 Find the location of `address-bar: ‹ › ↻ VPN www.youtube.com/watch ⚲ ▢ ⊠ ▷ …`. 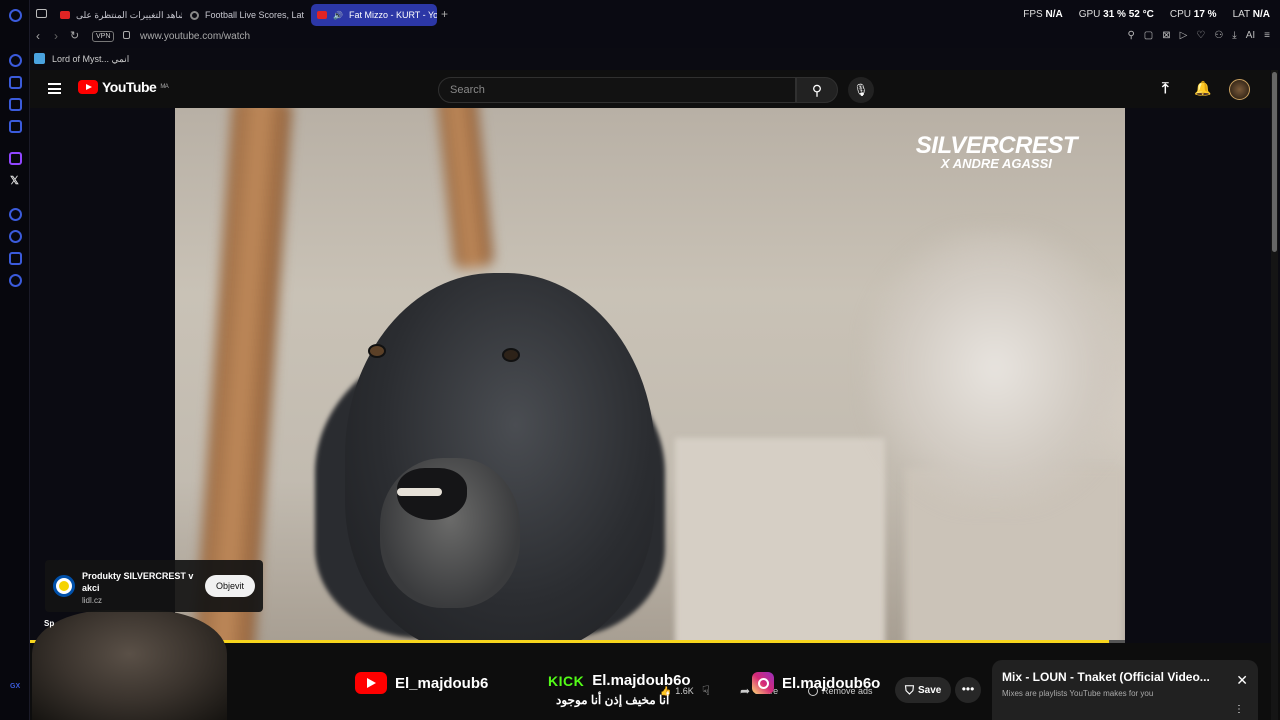

address-bar: ‹ › ↻ VPN www.youtube.com/watch ⚲ ▢ ⊠ ▷ … is located at coordinates (655, 38).